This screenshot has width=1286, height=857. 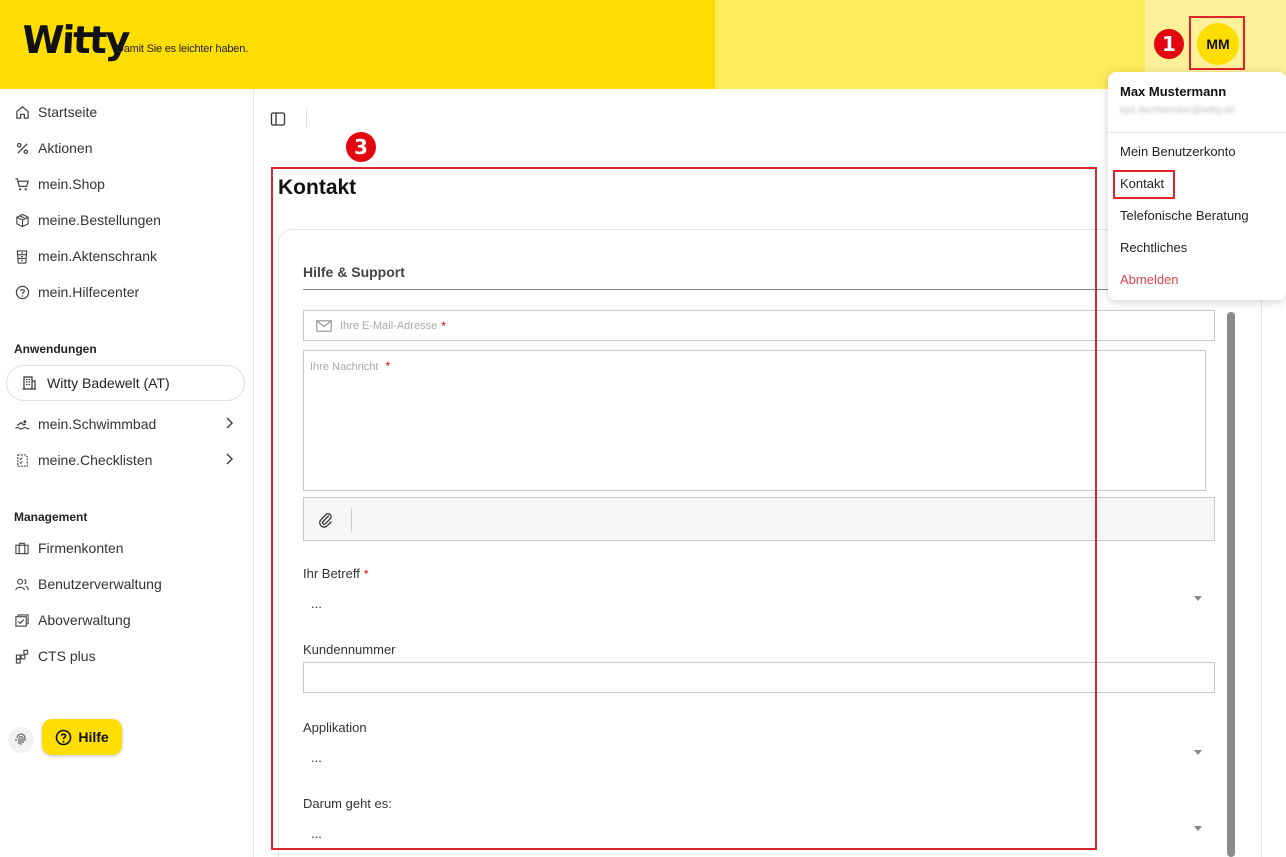 I want to click on cabinet-icon, so click(x=22, y=256).